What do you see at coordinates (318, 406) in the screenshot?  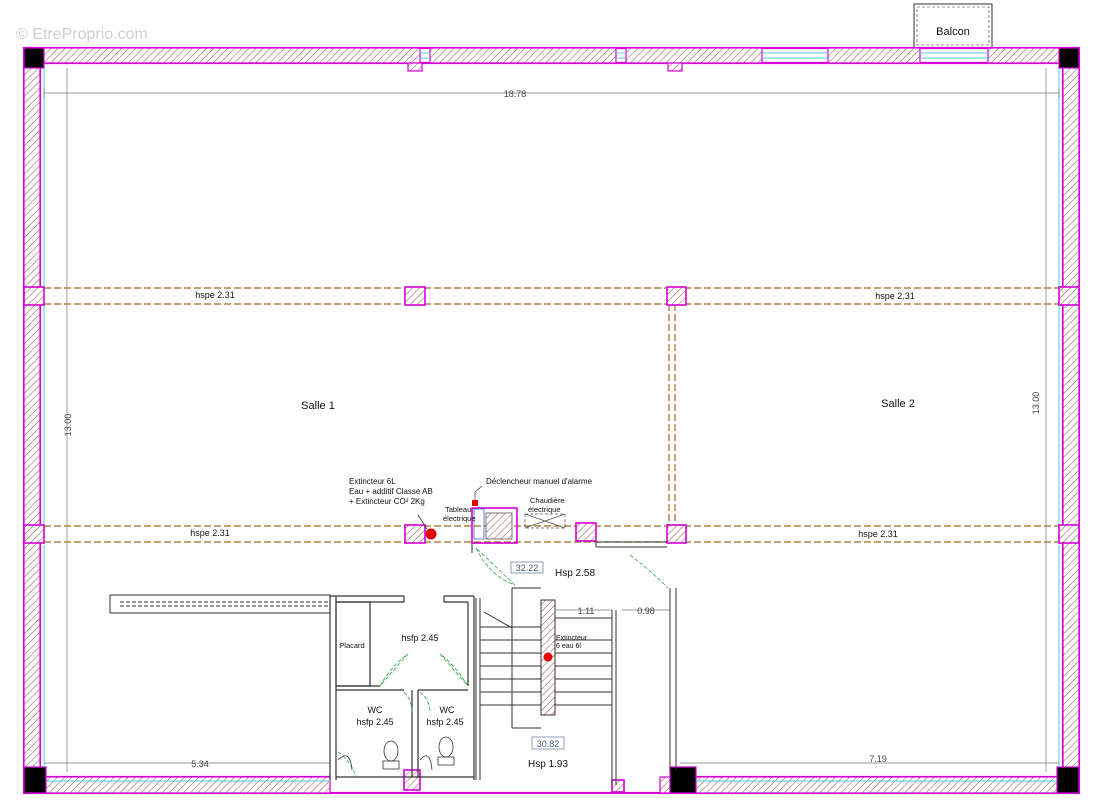 I see `room-salle-1: Salle 1` at bounding box center [318, 406].